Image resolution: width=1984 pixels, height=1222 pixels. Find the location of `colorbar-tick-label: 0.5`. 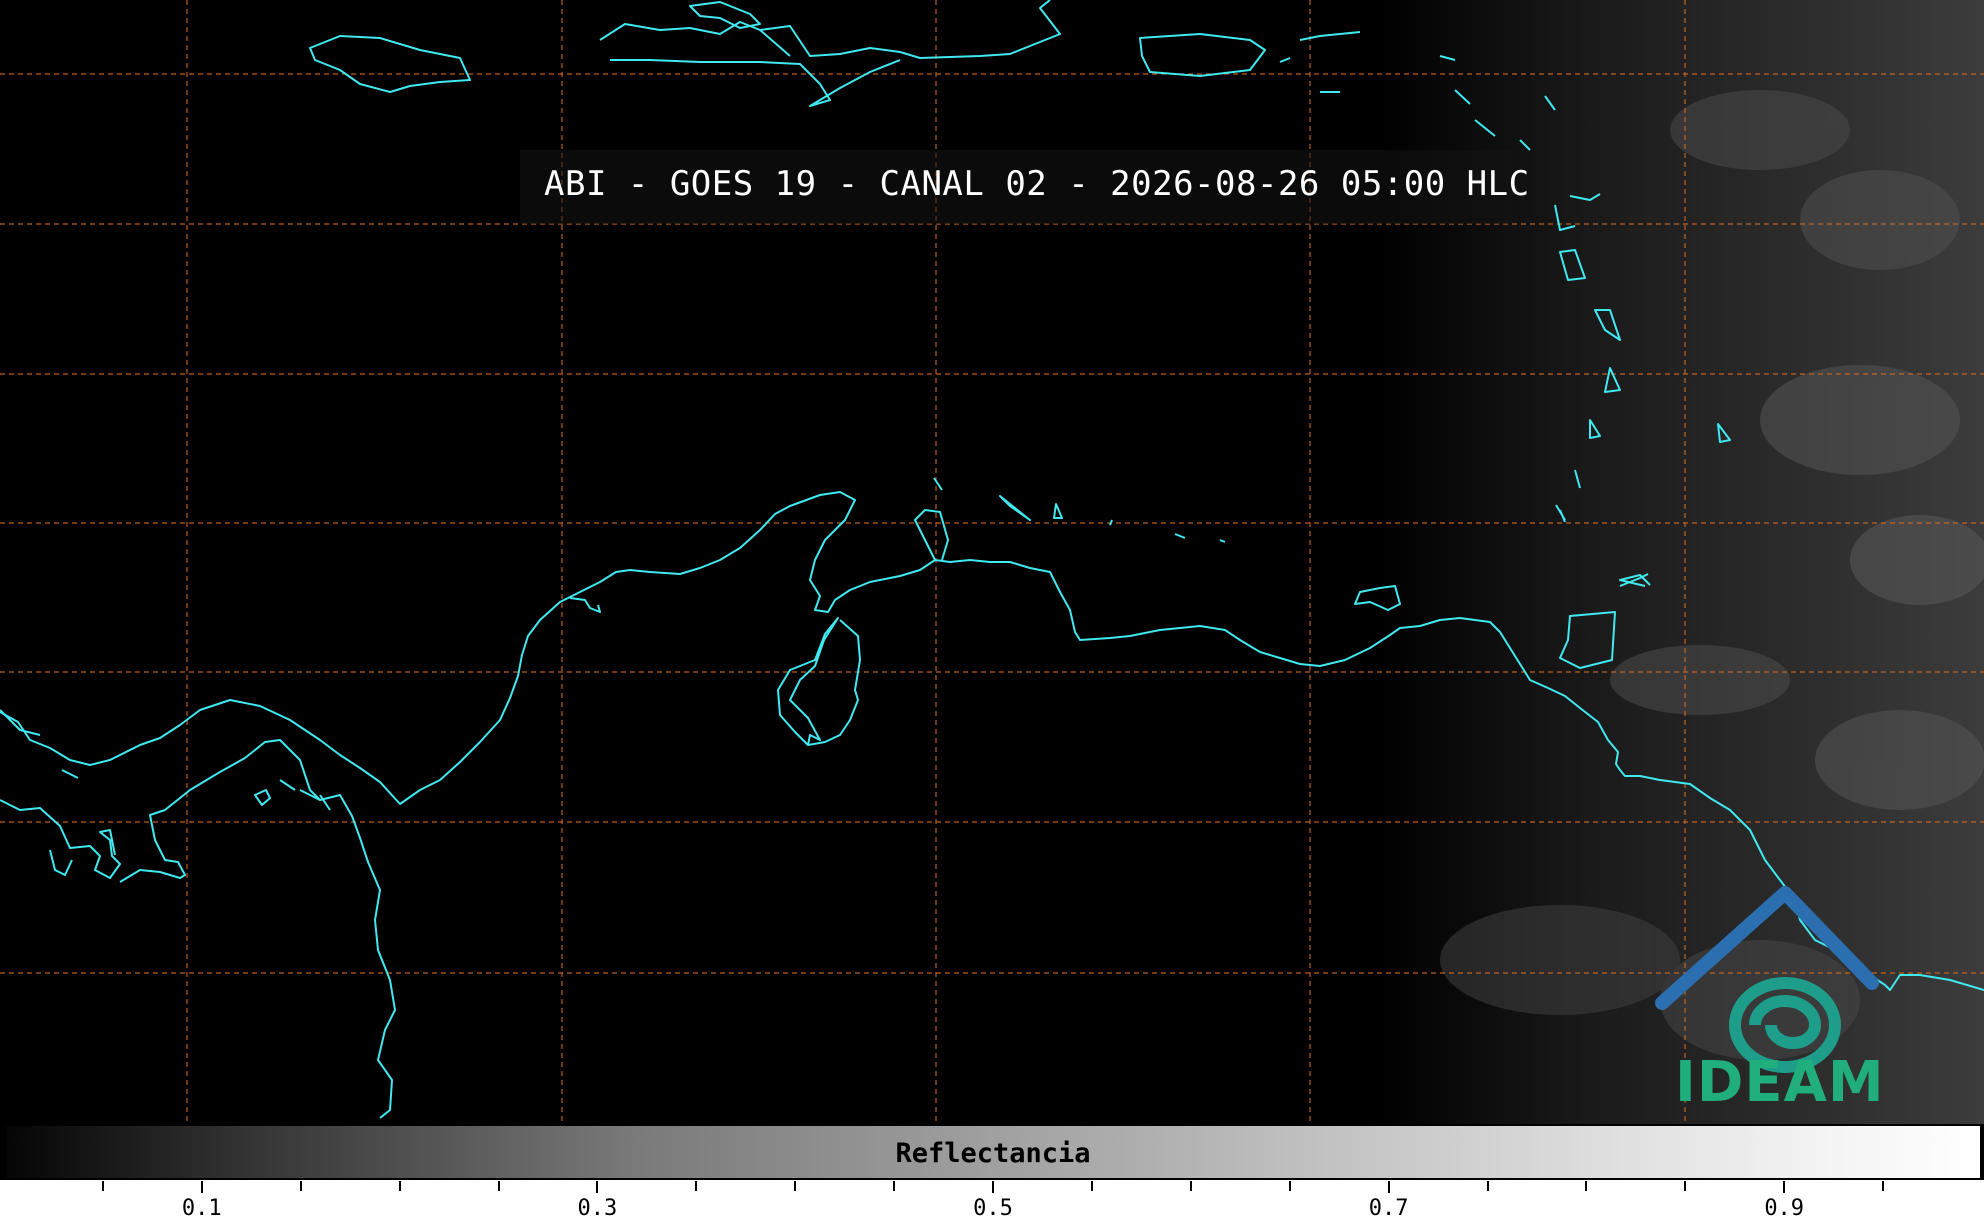

colorbar-tick-label: 0.5 is located at coordinates (993, 1208).